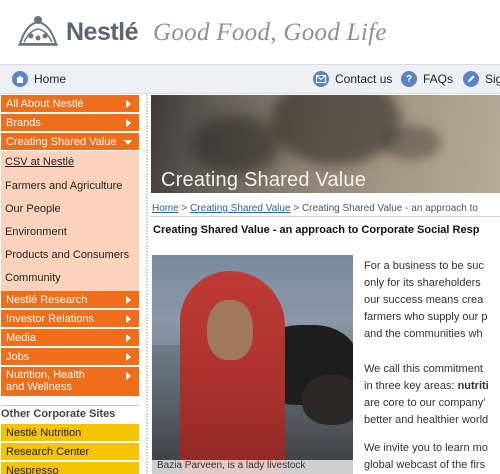 This screenshot has width=500, height=474. I want to click on breadcrumb-current: Creating Shared Value - an approach to, so click(389, 208).